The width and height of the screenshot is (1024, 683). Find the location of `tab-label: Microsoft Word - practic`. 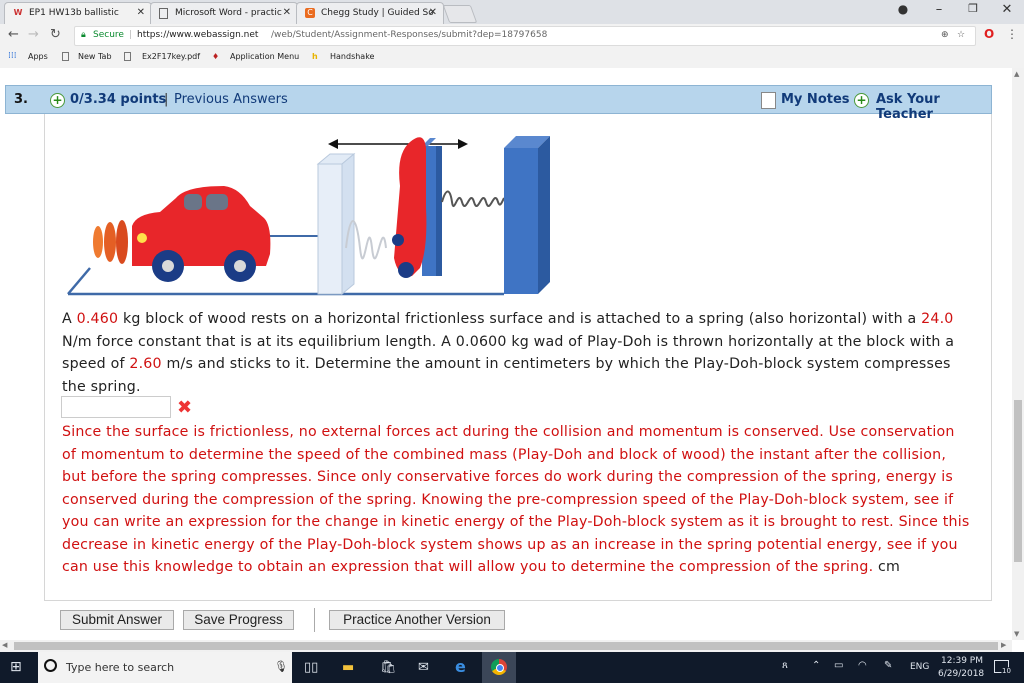

tab-label: Microsoft Word - practic is located at coordinates (228, 13).